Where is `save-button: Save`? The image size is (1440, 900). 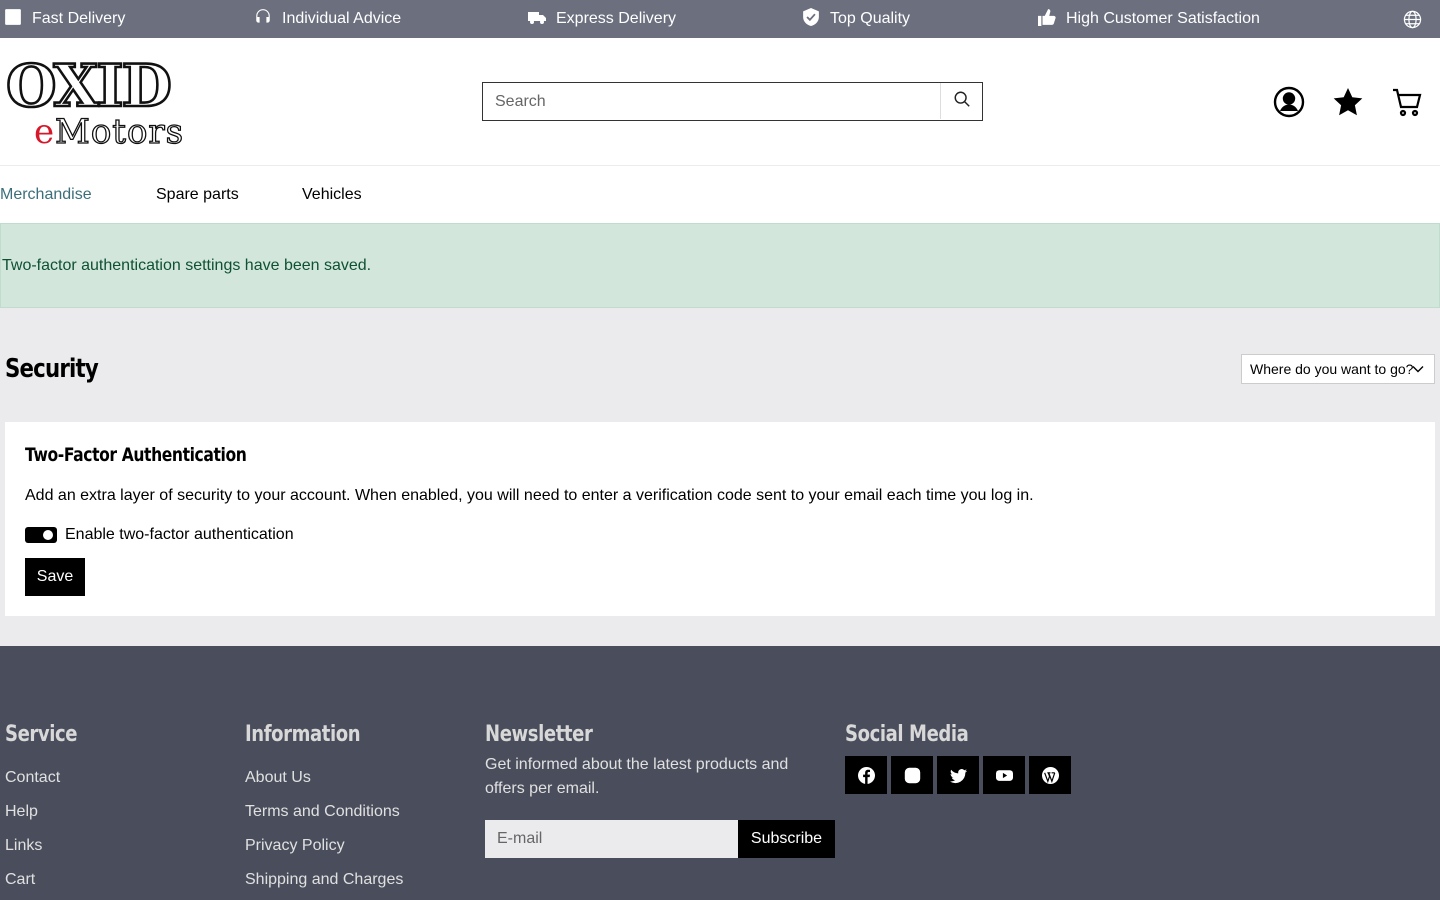 save-button: Save is located at coordinates (55, 577).